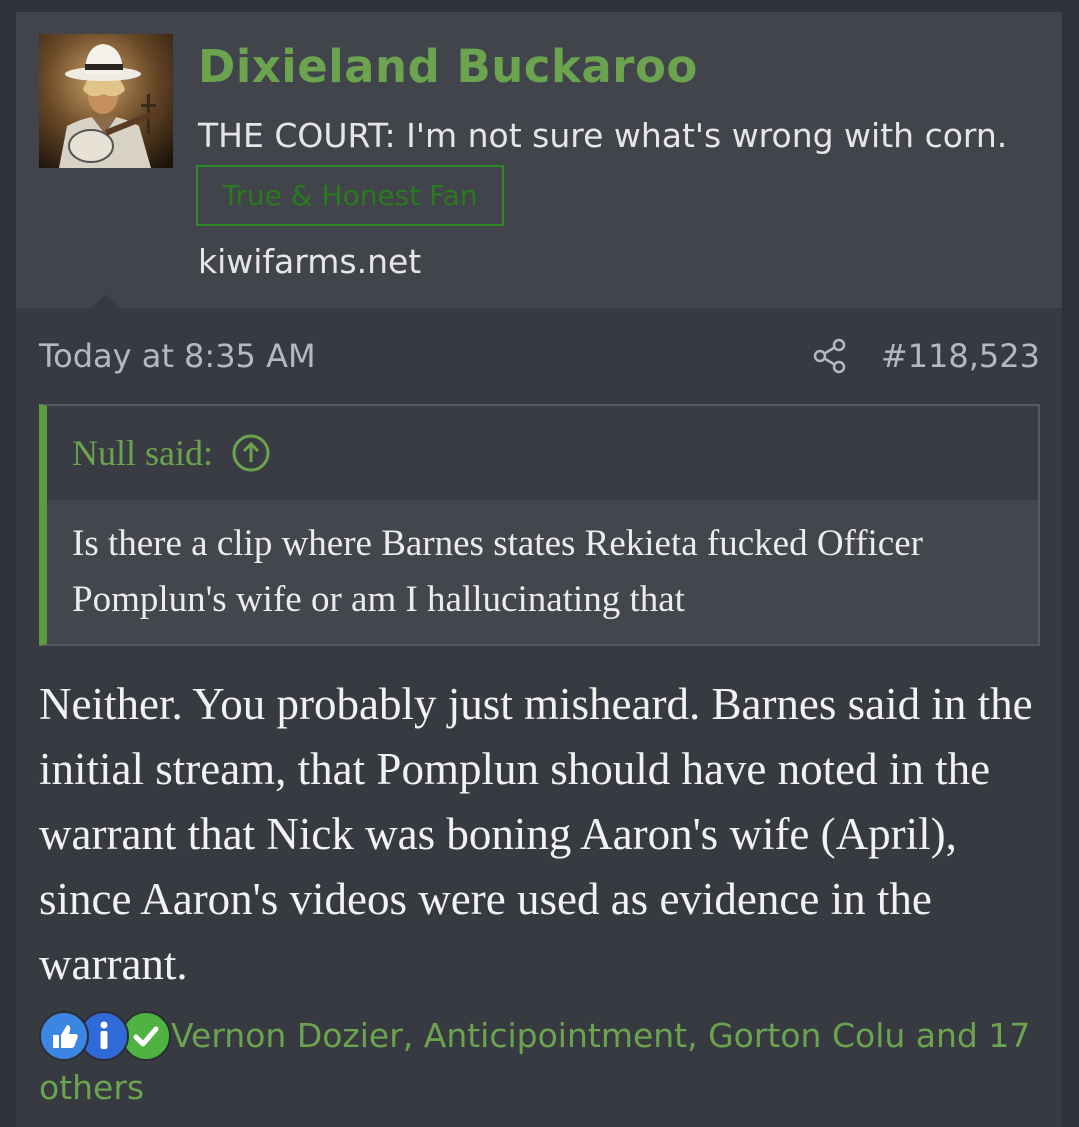 This screenshot has width=1079, height=1127. Describe the element at coordinates (251, 453) in the screenshot. I see `arrow-up-circle-icon` at that location.